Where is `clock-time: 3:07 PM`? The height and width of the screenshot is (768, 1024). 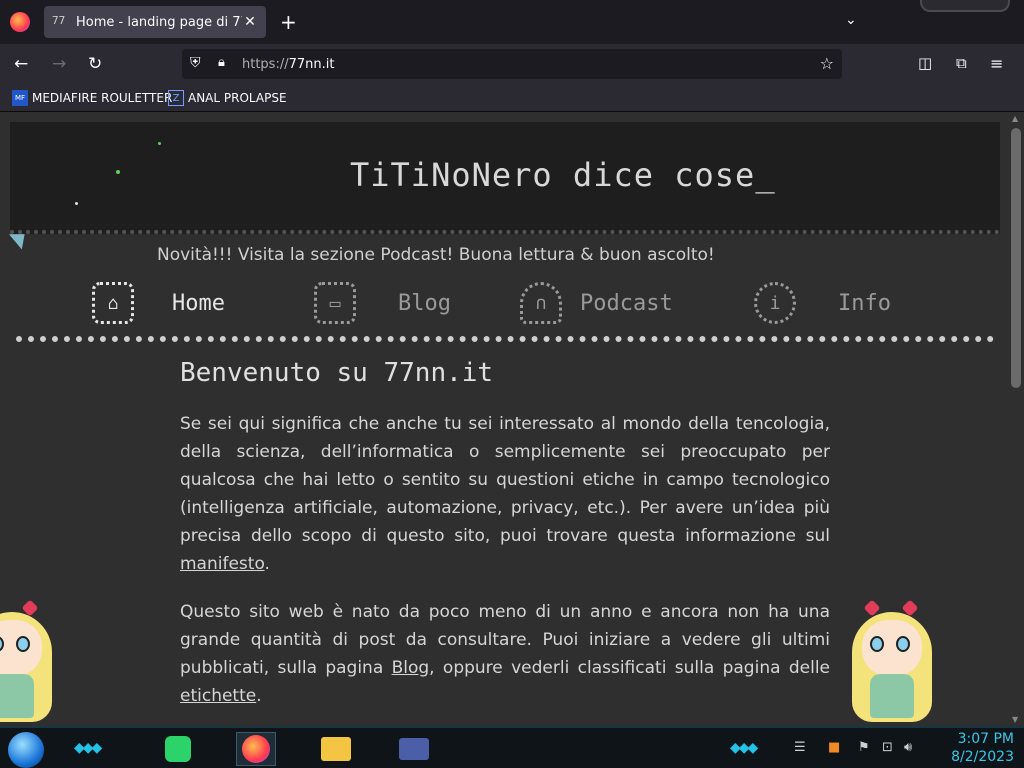
clock-time: 3:07 PM is located at coordinates (985, 739).